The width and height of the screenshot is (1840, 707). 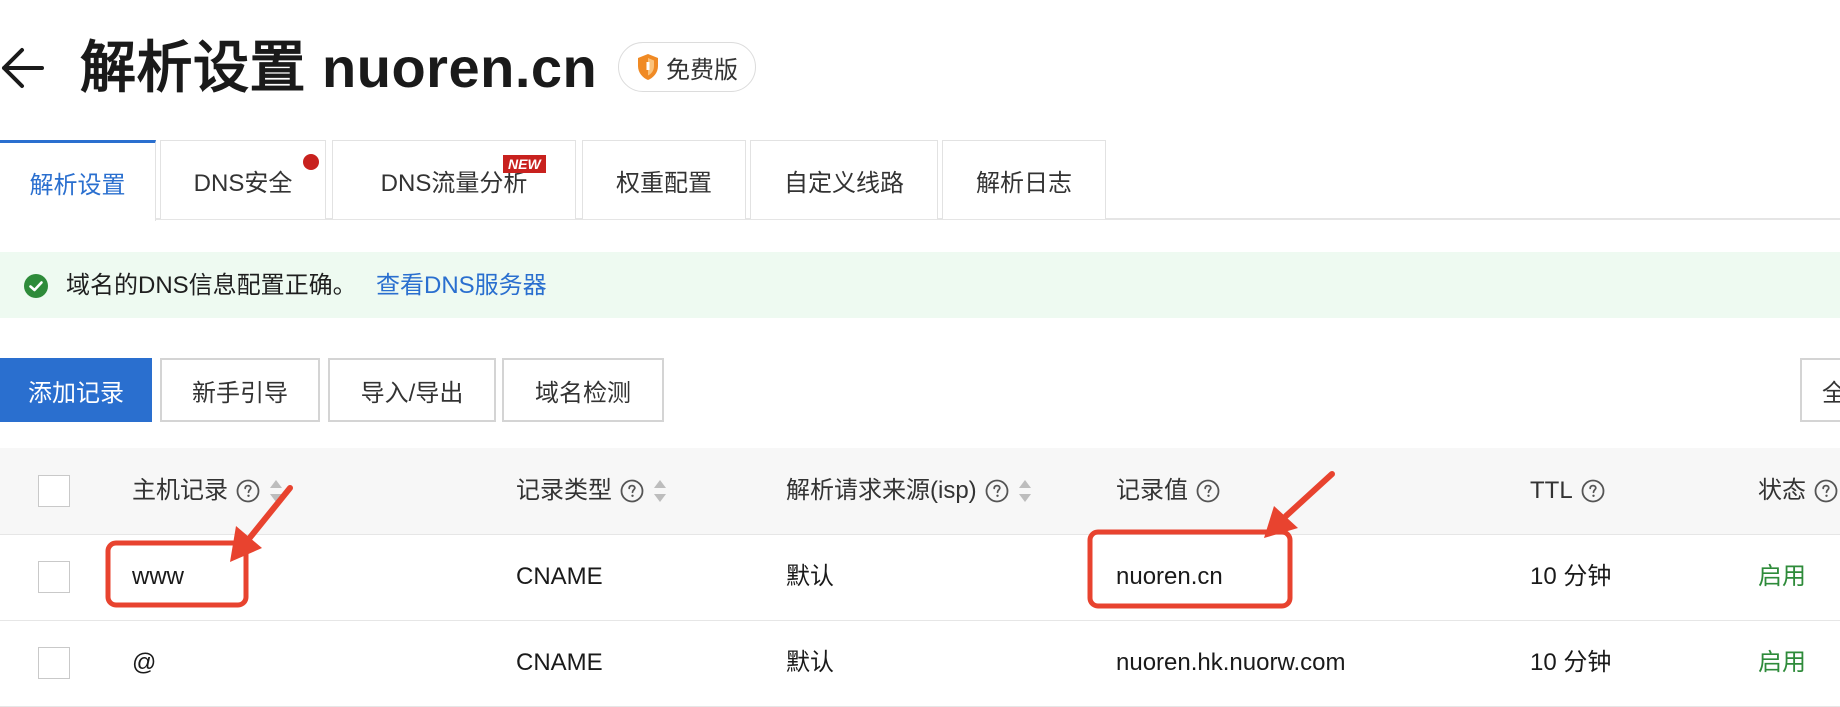 I want to click on column-header-isp: 解析请求来源(isp), so click(x=909, y=491).